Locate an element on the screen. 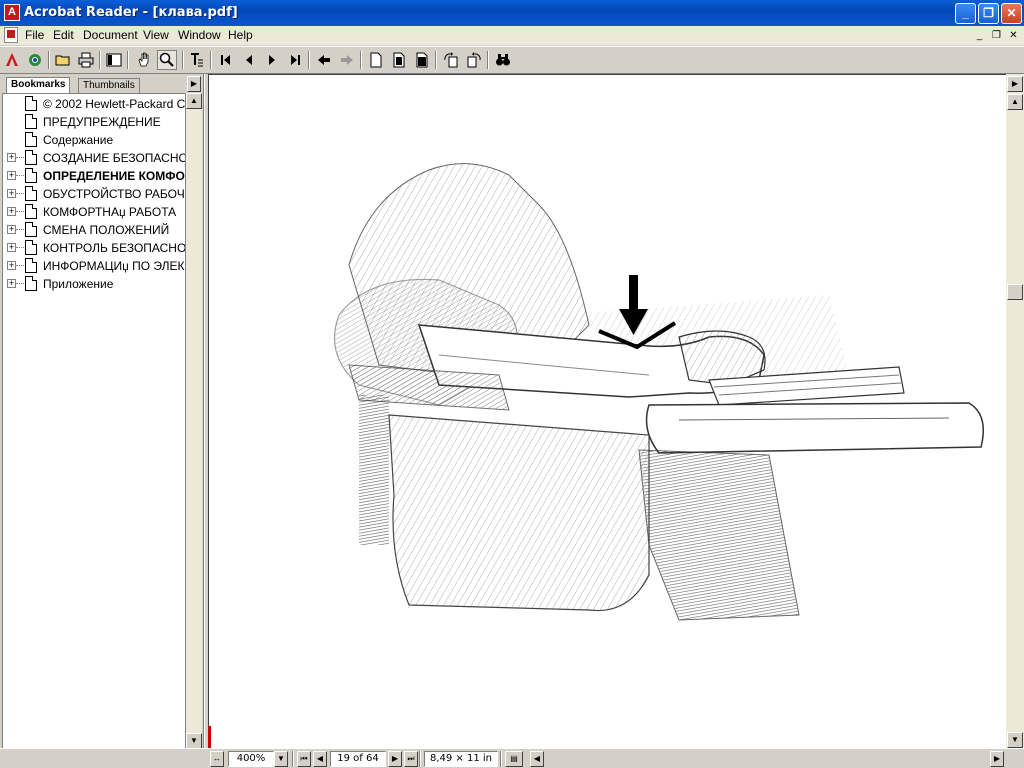 The image size is (1024, 768). bookmark-item: + КОНТРОЛЬ БЕЗОПАСНО is located at coordinates (94, 248).